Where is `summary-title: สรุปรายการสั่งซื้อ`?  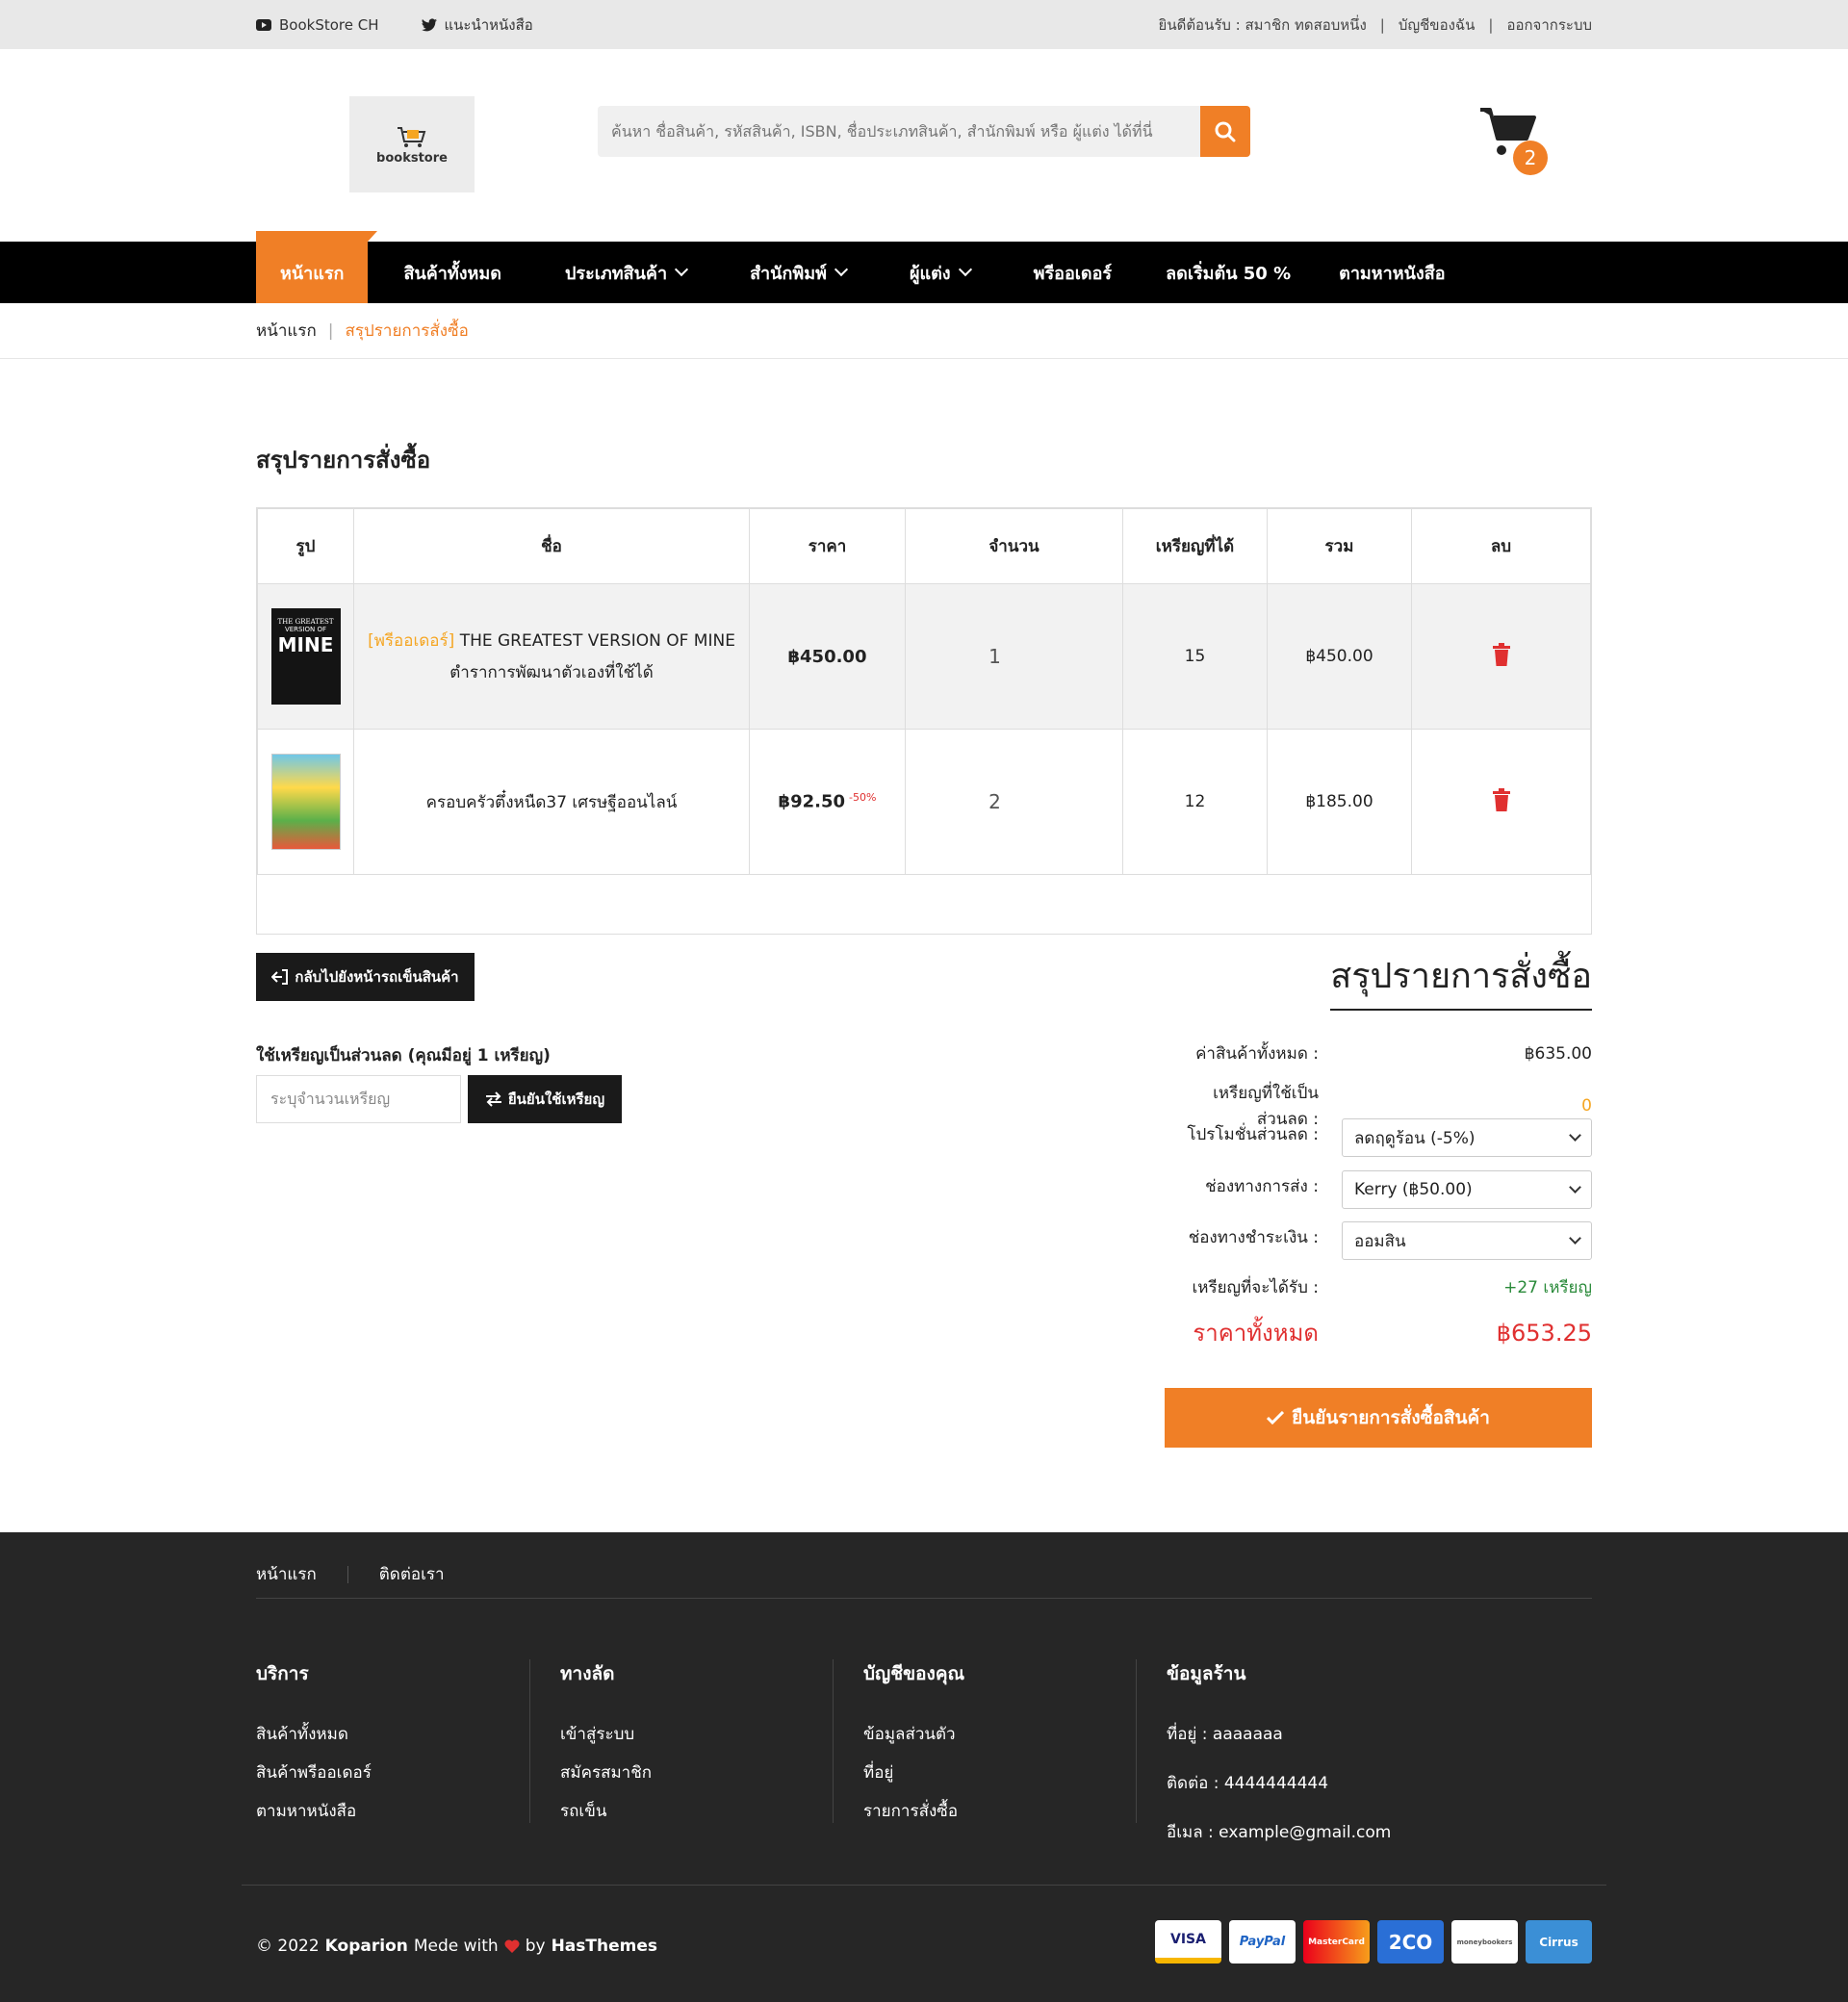 summary-title: สรุปรายการสั่งซื้อ is located at coordinates (1461, 979).